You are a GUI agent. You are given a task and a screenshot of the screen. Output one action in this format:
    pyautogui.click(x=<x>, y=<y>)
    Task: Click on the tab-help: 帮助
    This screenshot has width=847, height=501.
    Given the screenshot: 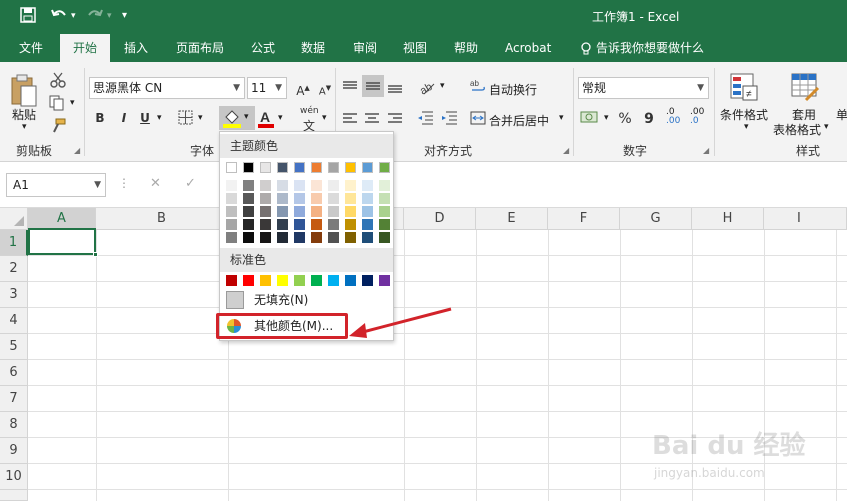 What is the action you would take?
    pyautogui.click(x=466, y=48)
    